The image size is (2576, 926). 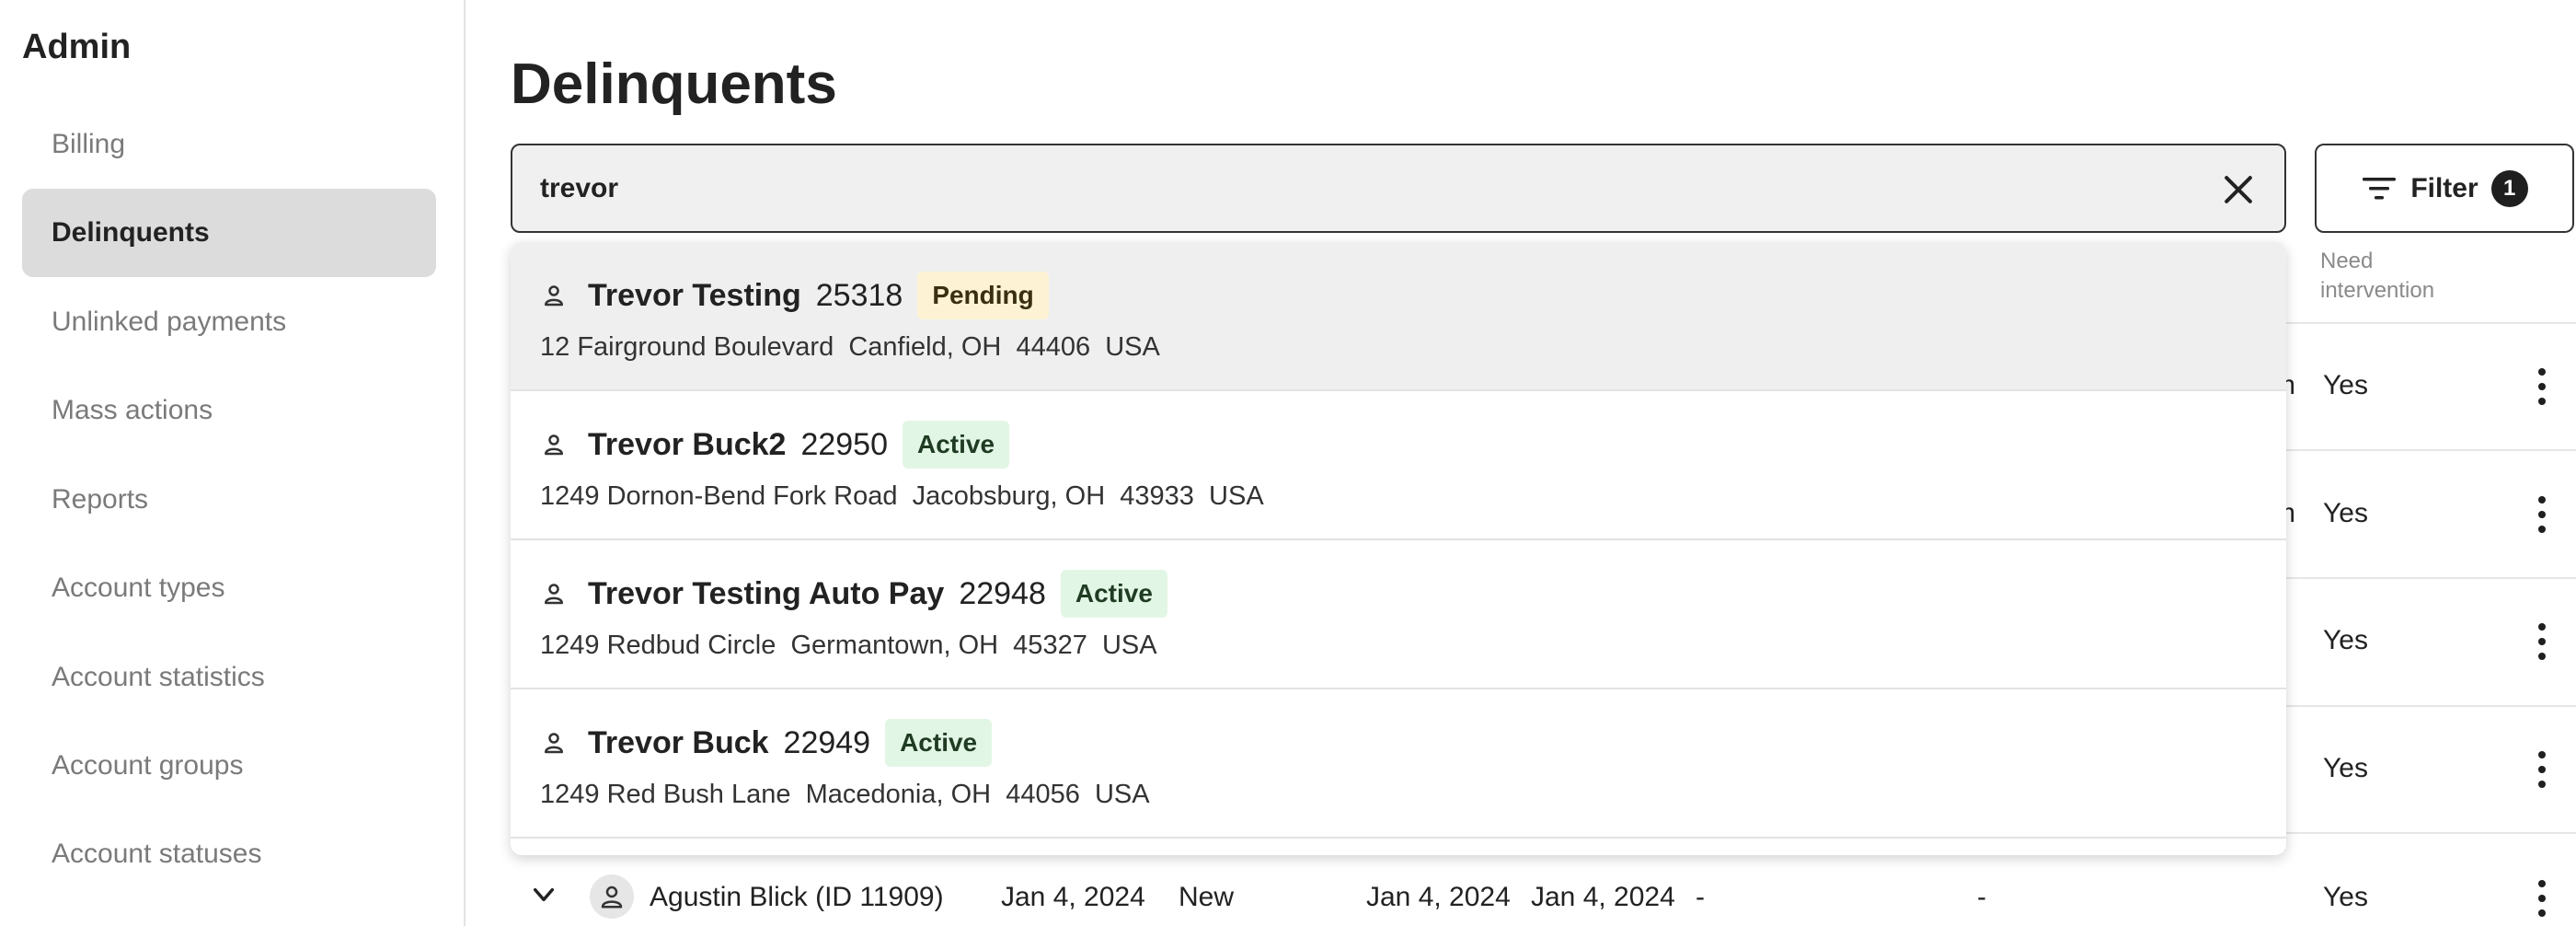 What do you see at coordinates (77, 47) in the screenshot?
I see `sidebar-title: Admin` at bounding box center [77, 47].